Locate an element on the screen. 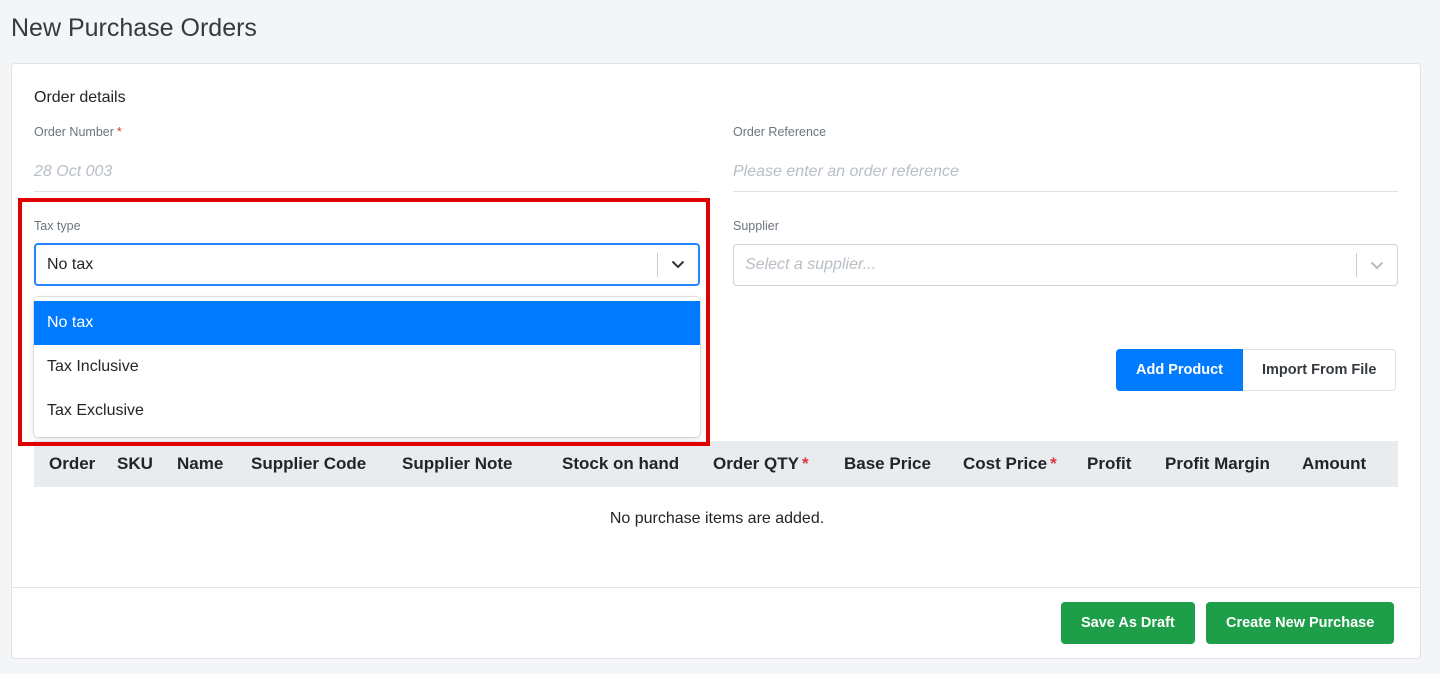  column-header-amount: Amount is located at coordinates (1334, 463).